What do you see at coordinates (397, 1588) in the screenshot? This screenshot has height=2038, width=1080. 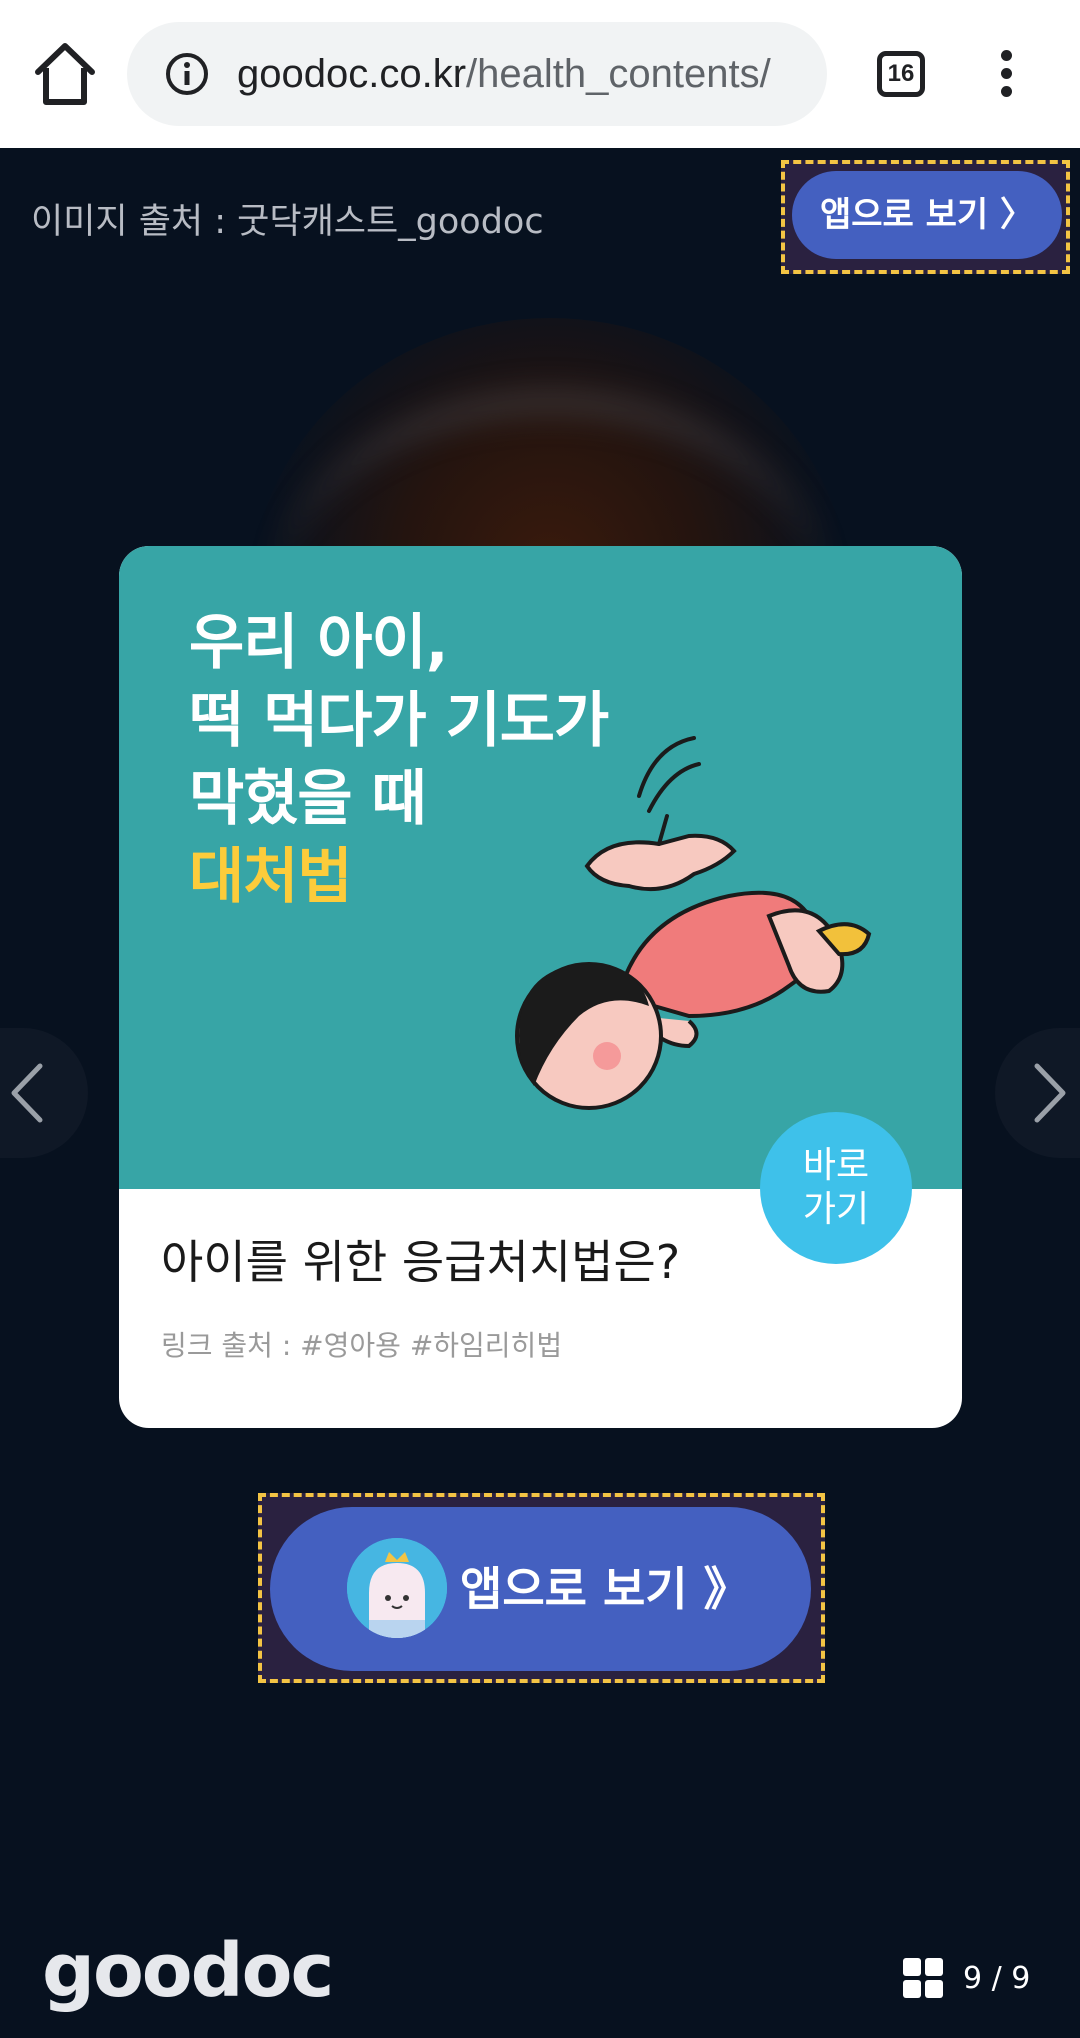 I see `mascot-icon` at bounding box center [397, 1588].